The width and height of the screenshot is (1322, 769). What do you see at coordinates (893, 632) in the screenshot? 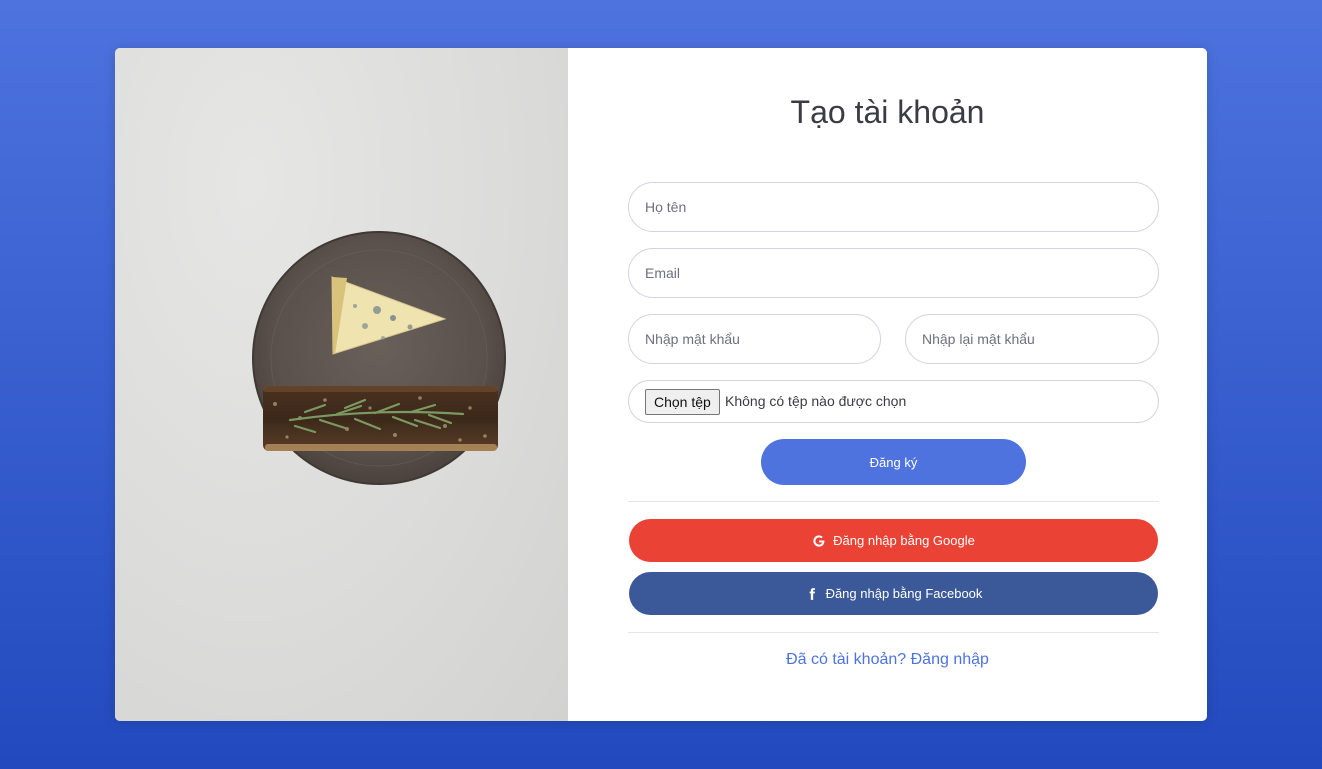
I see `divider-bottom` at bounding box center [893, 632].